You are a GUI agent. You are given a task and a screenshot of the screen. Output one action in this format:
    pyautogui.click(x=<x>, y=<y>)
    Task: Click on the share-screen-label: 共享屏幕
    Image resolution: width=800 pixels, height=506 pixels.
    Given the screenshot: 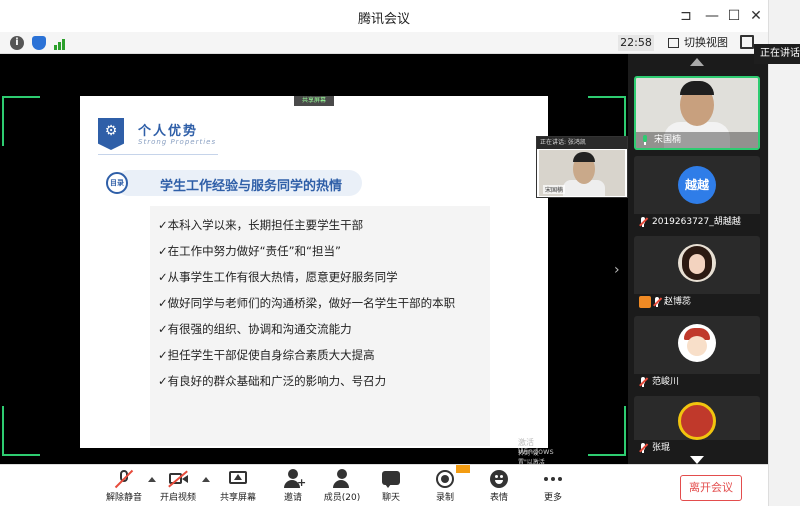 What is the action you would take?
    pyautogui.click(x=237, y=498)
    